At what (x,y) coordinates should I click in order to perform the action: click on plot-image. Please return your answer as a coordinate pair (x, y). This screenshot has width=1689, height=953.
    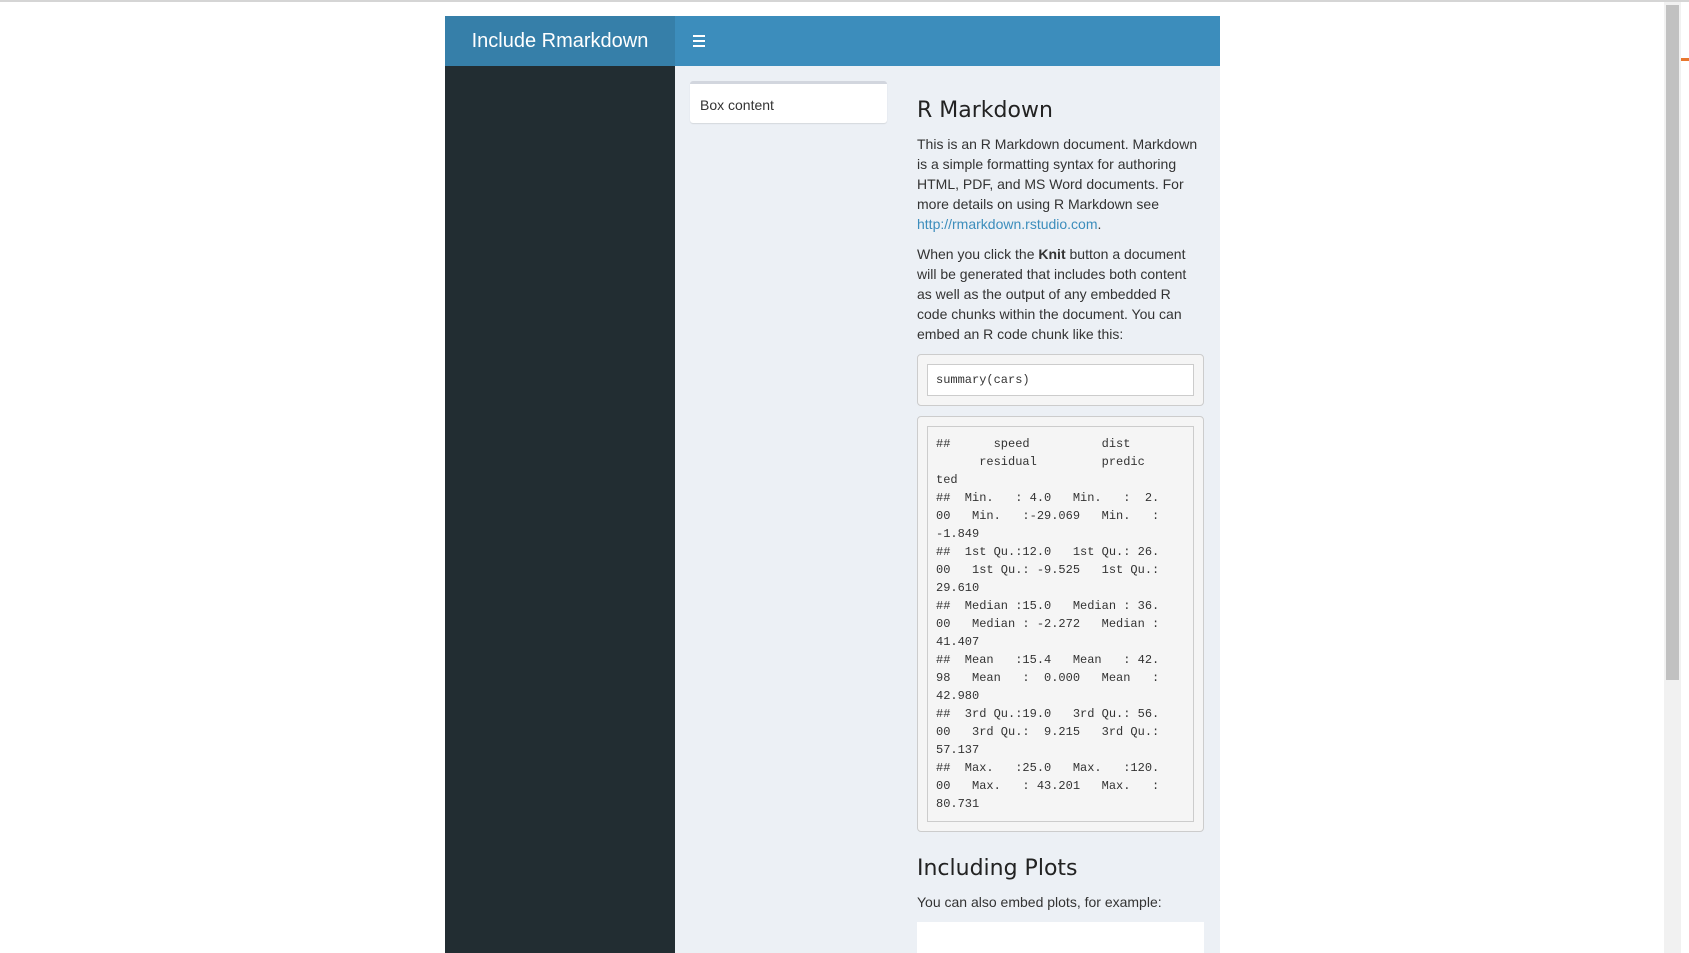
    Looking at the image, I should click on (1060, 937).